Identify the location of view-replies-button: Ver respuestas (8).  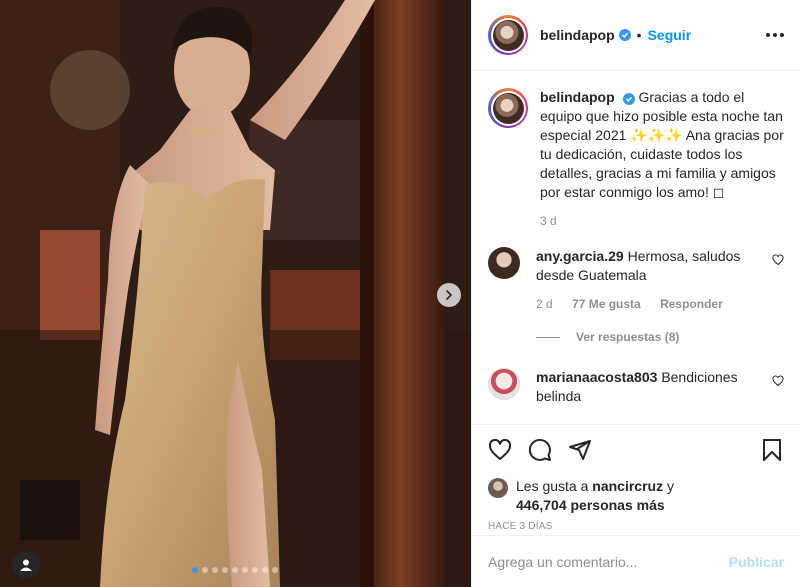
(660, 337).